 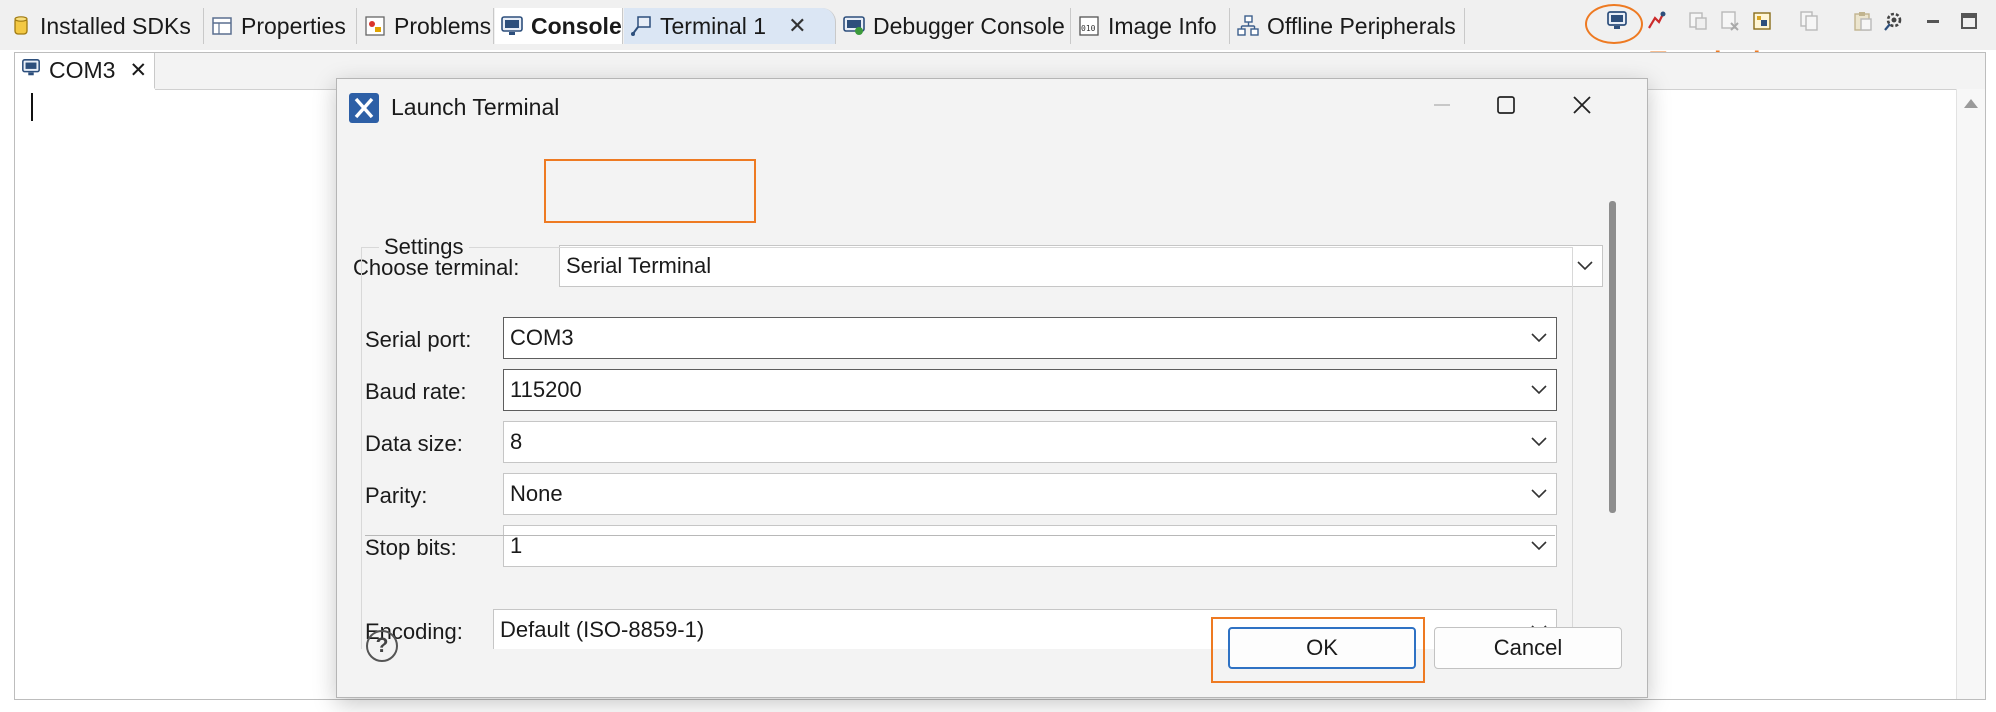 I want to click on tab-debugger-console: Debugger Console, so click(x=954, y=26).